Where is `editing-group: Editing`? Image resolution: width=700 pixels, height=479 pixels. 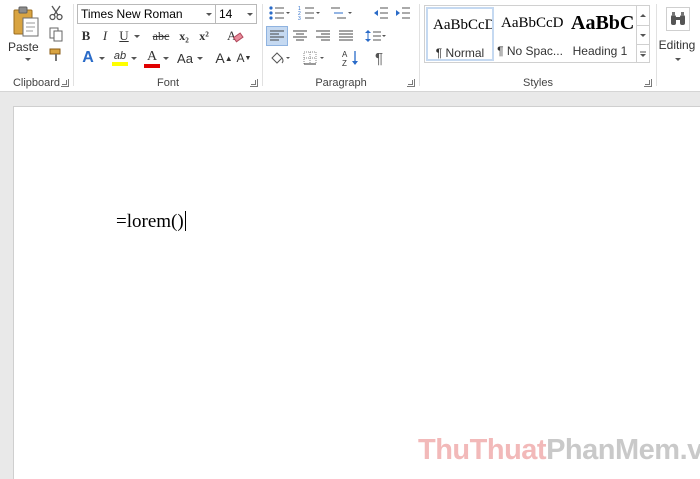
editing-group: Editing is located at coordinates (678, 46).